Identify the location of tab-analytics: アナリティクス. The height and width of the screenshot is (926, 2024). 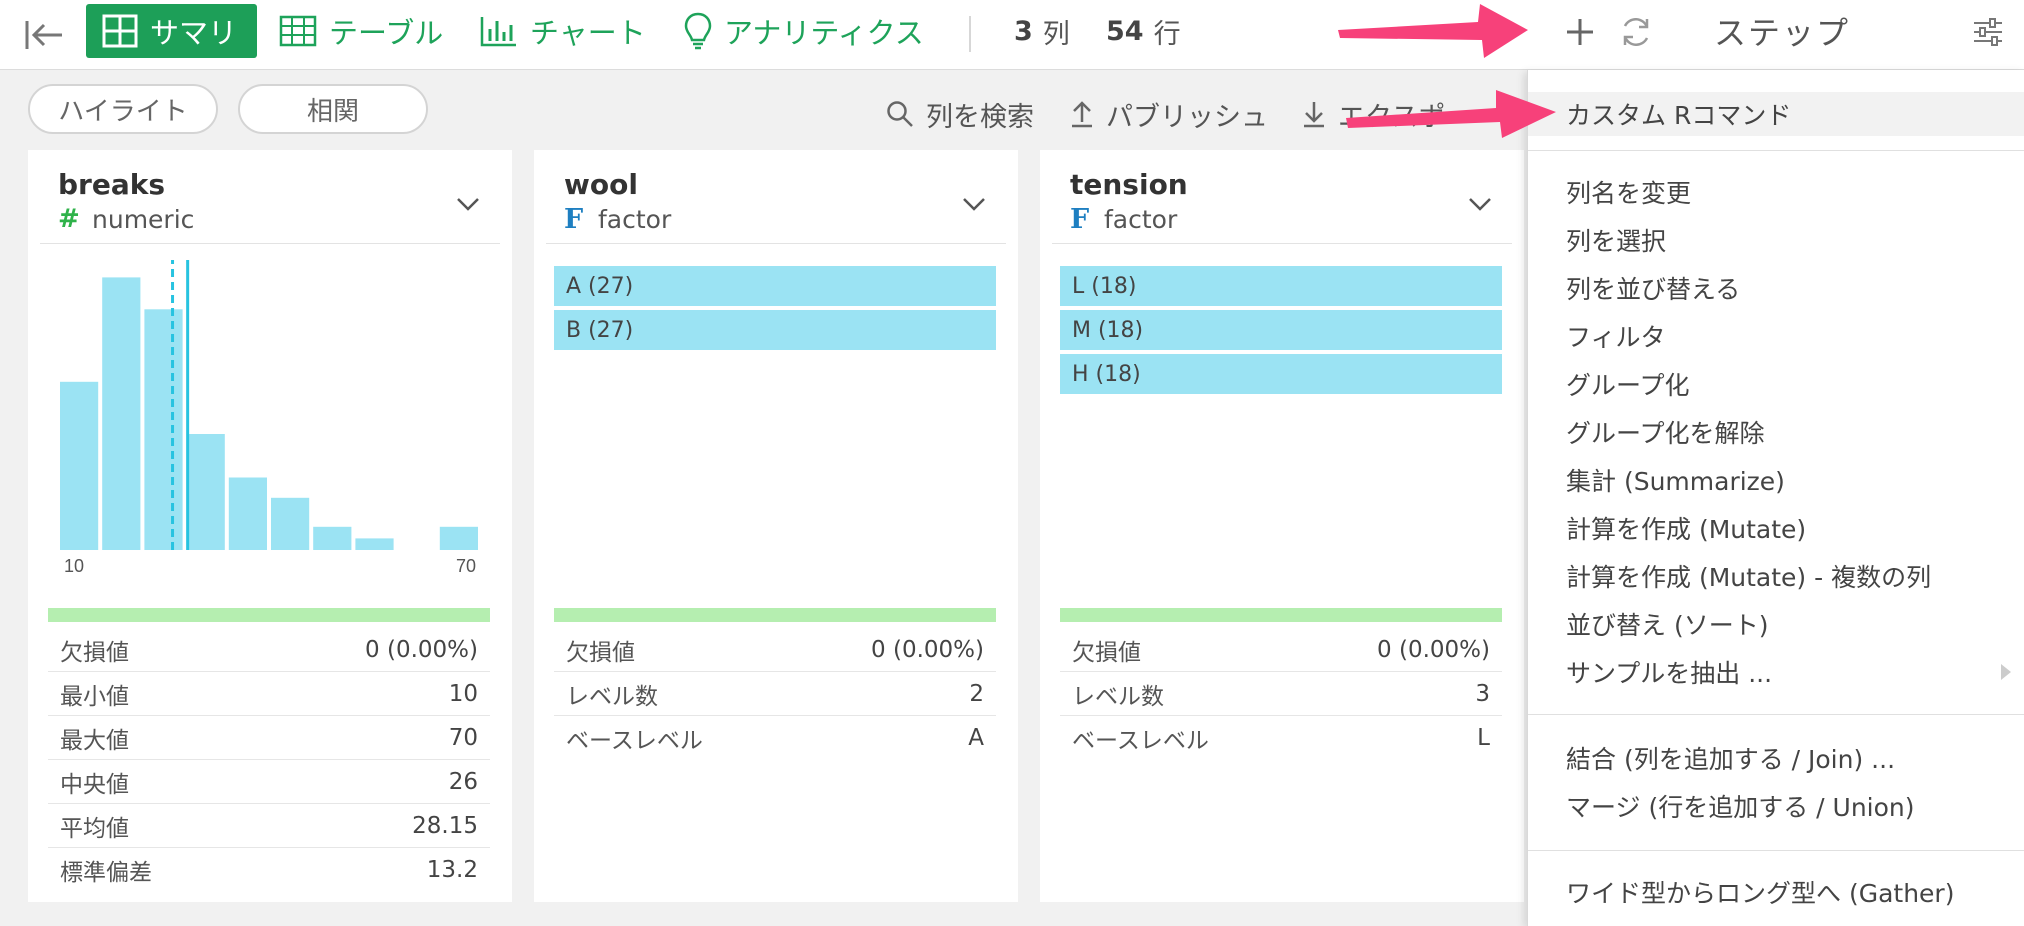
(804, 31).